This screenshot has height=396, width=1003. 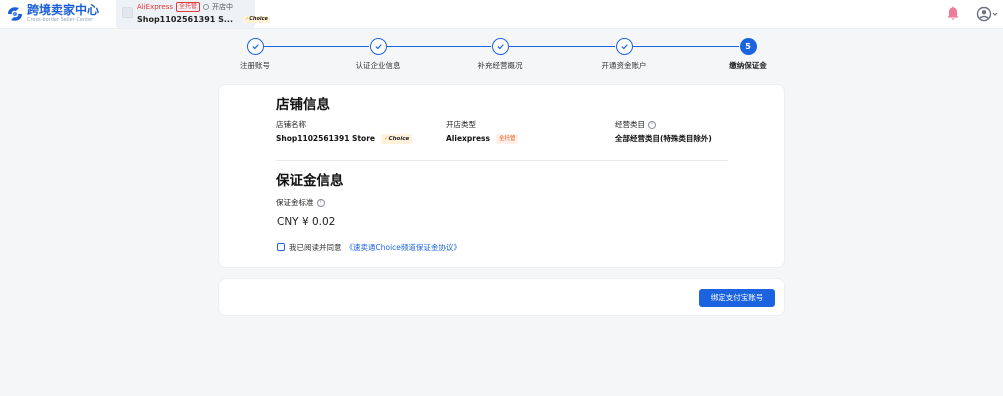 I want to click on step-label: 开通资金账户, so click(x=624, y=65).